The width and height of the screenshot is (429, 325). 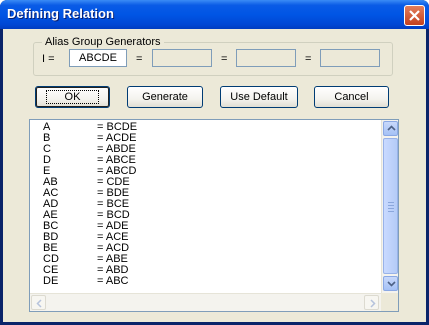 What do you see at coordinates (47, 138) in the screenshot?
I see `effect-term: B` at bounding box center [47, 138].